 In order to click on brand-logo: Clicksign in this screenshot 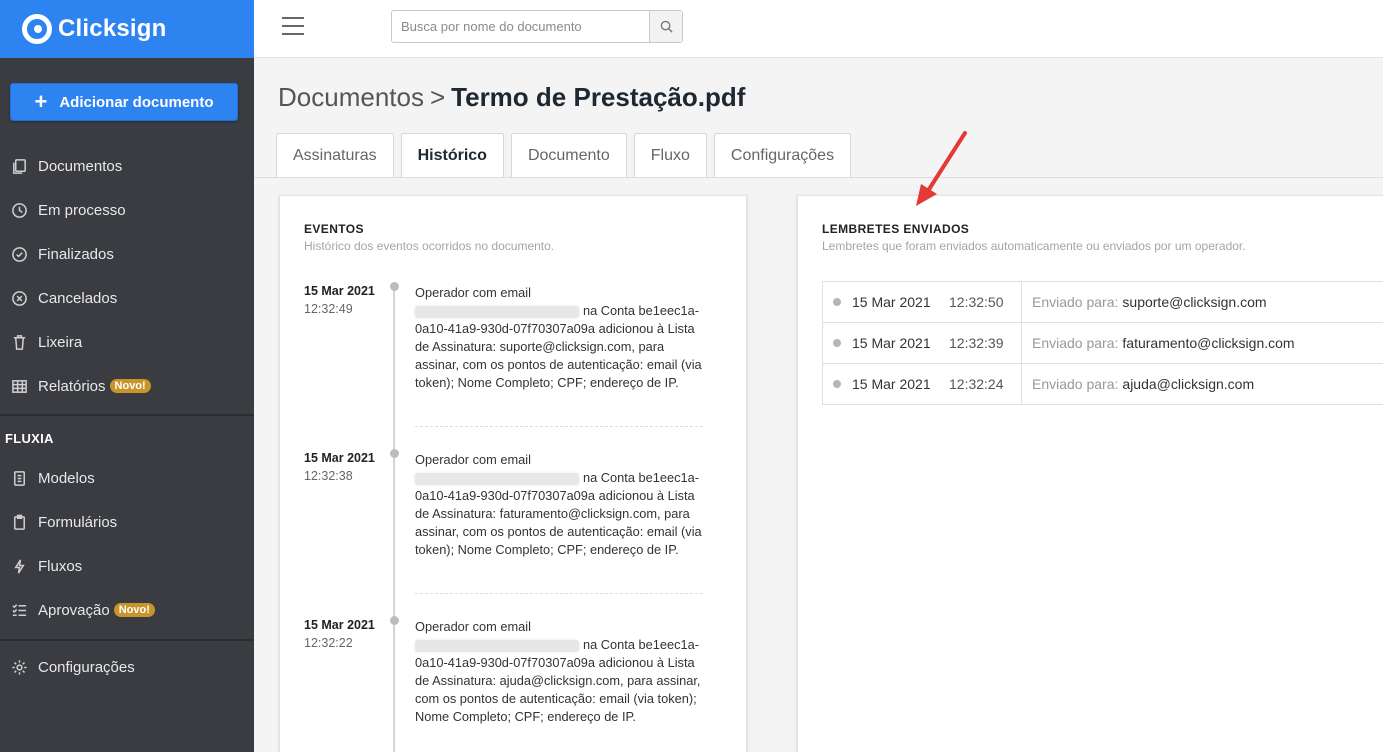, I will do `click(127, 29)`.